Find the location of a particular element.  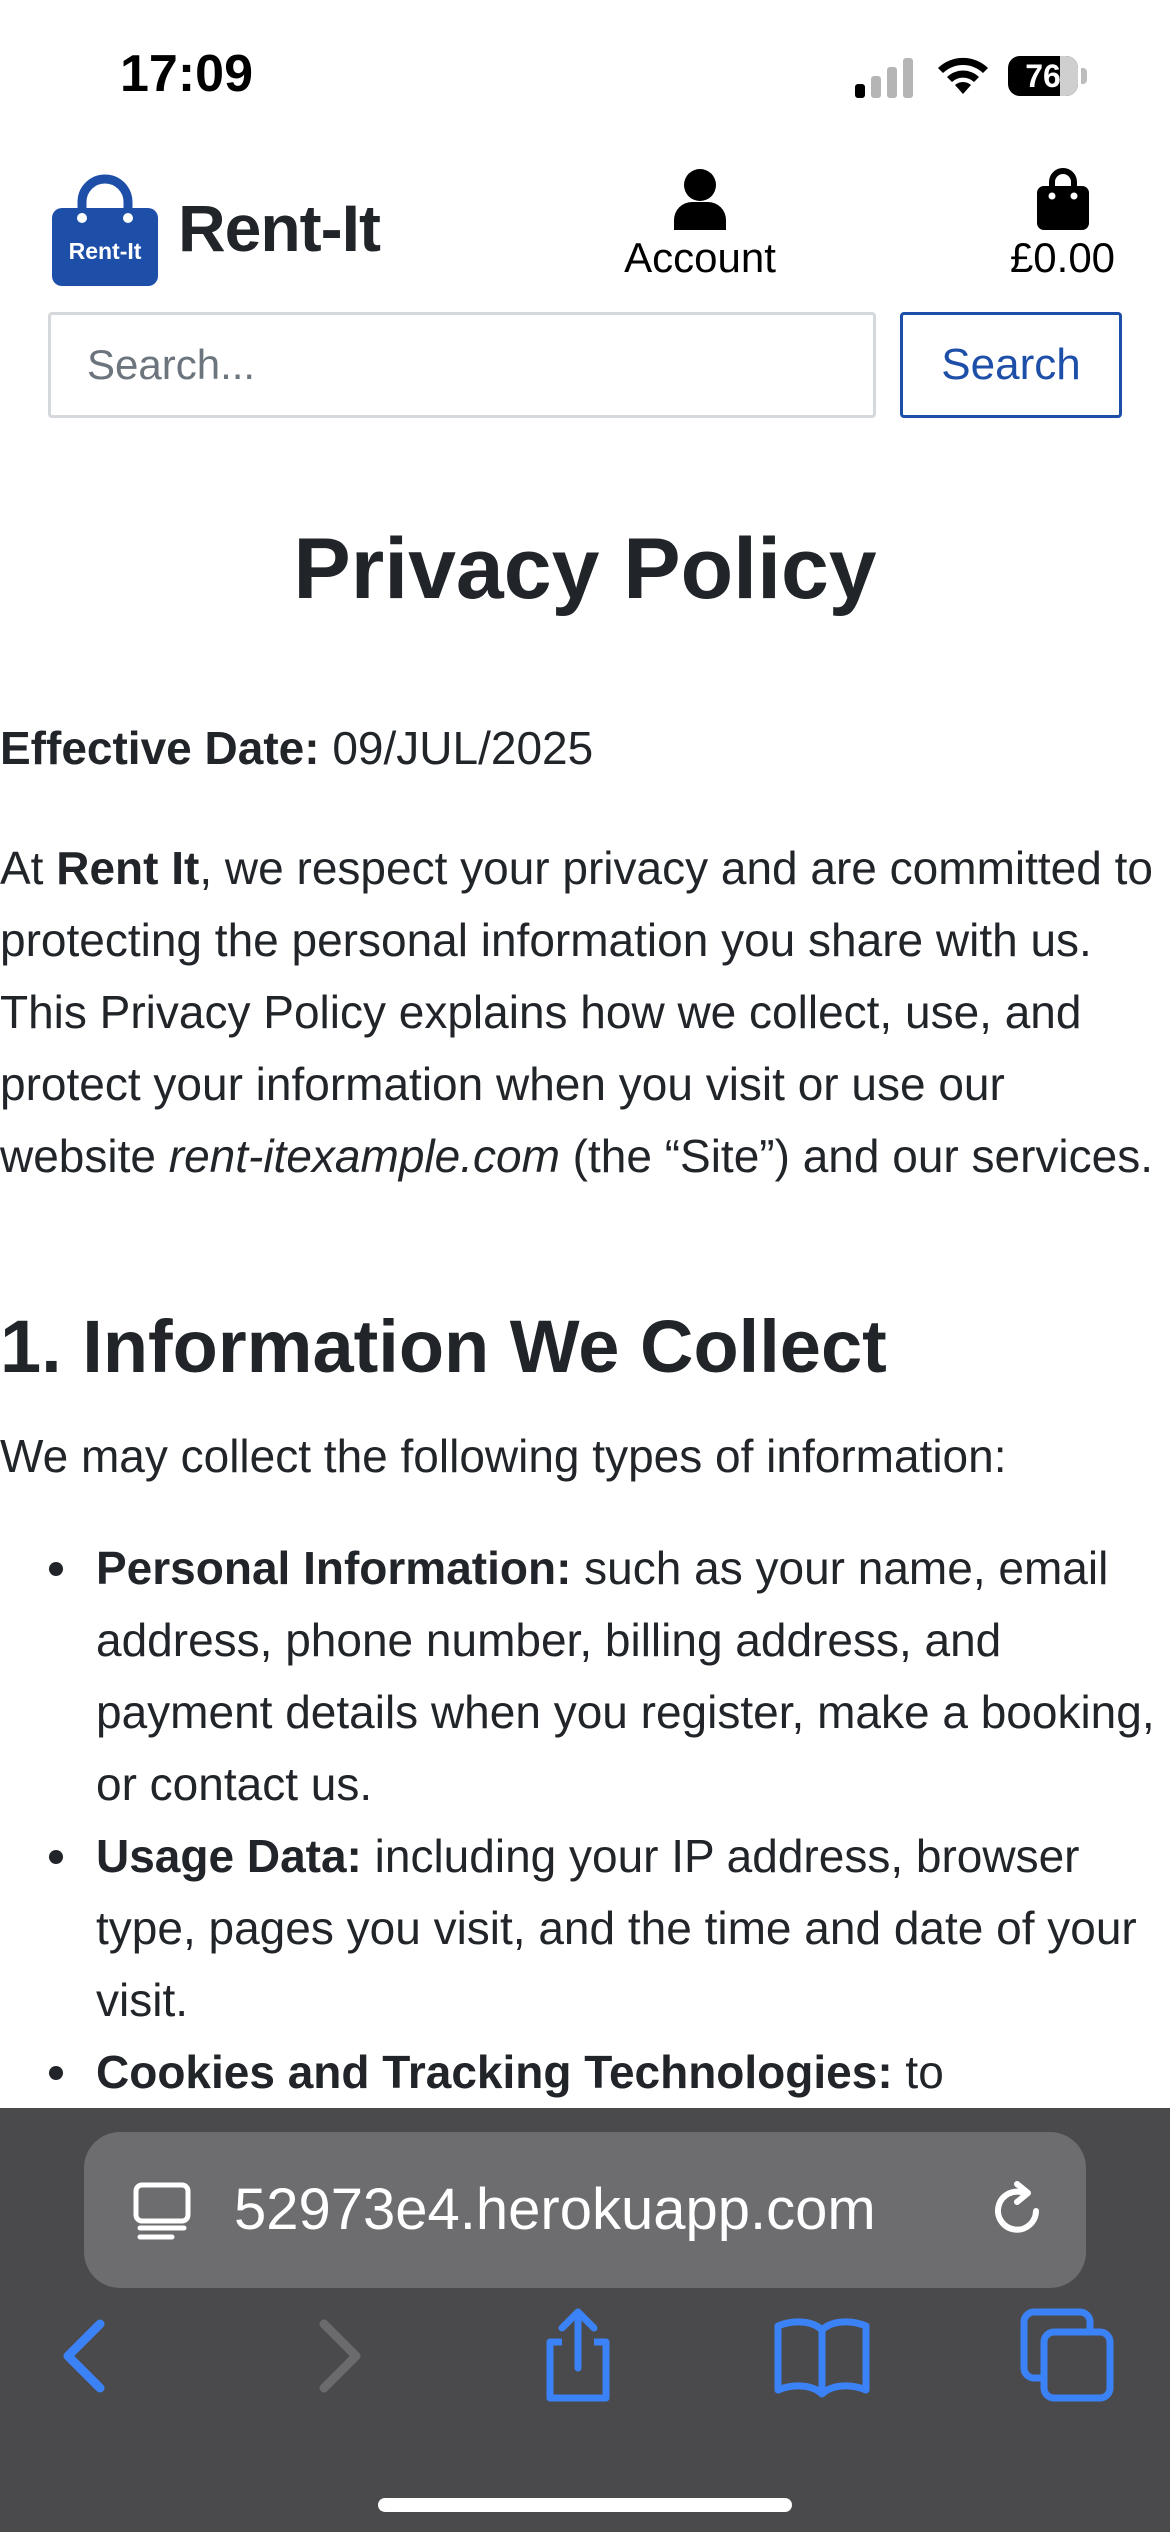

page-menu-icon is located at coordinates (162, 2211).